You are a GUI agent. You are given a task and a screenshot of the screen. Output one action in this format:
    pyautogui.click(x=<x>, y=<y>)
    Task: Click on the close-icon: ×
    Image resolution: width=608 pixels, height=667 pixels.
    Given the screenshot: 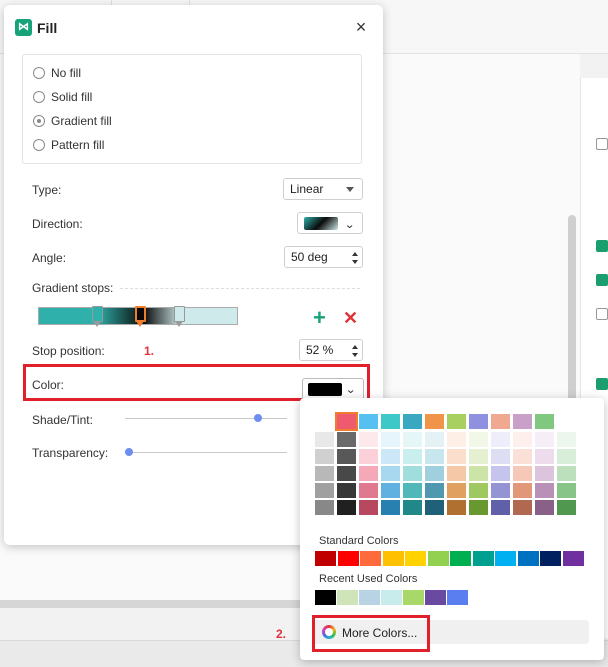 What is the action you would take?
    pyautogui.click(x=361, y=27)
    